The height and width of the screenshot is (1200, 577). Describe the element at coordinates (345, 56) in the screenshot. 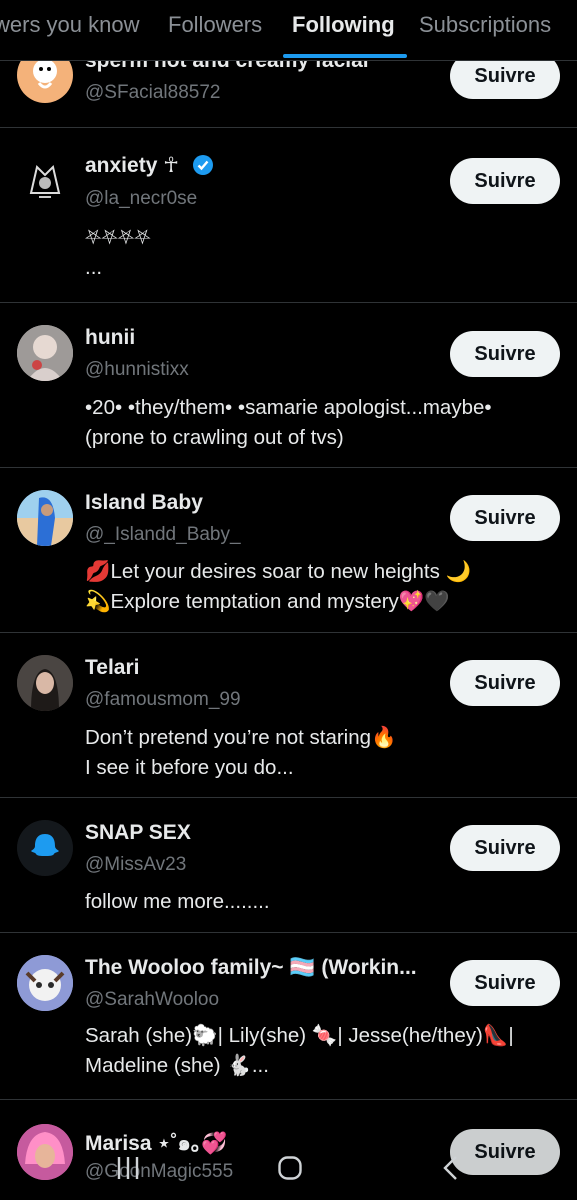

I see `active-tab-indicator` at that location.